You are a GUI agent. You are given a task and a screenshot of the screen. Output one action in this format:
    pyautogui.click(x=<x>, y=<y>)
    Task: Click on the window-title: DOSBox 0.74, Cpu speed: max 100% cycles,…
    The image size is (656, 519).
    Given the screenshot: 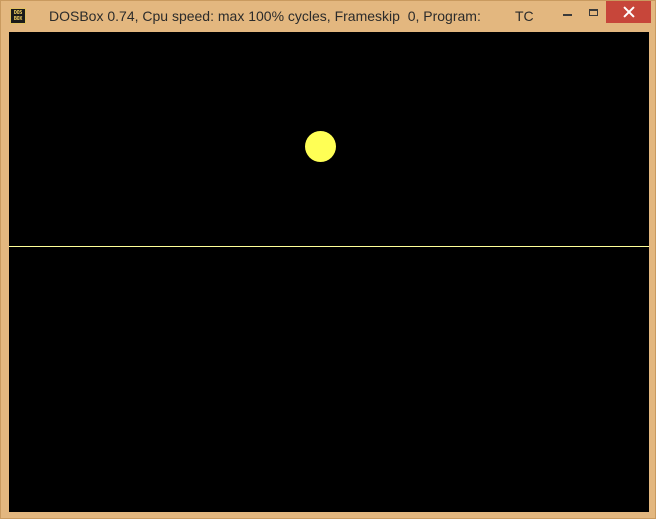 What is the action you would take?
    pyautogui.click(x=265, y=16)
    